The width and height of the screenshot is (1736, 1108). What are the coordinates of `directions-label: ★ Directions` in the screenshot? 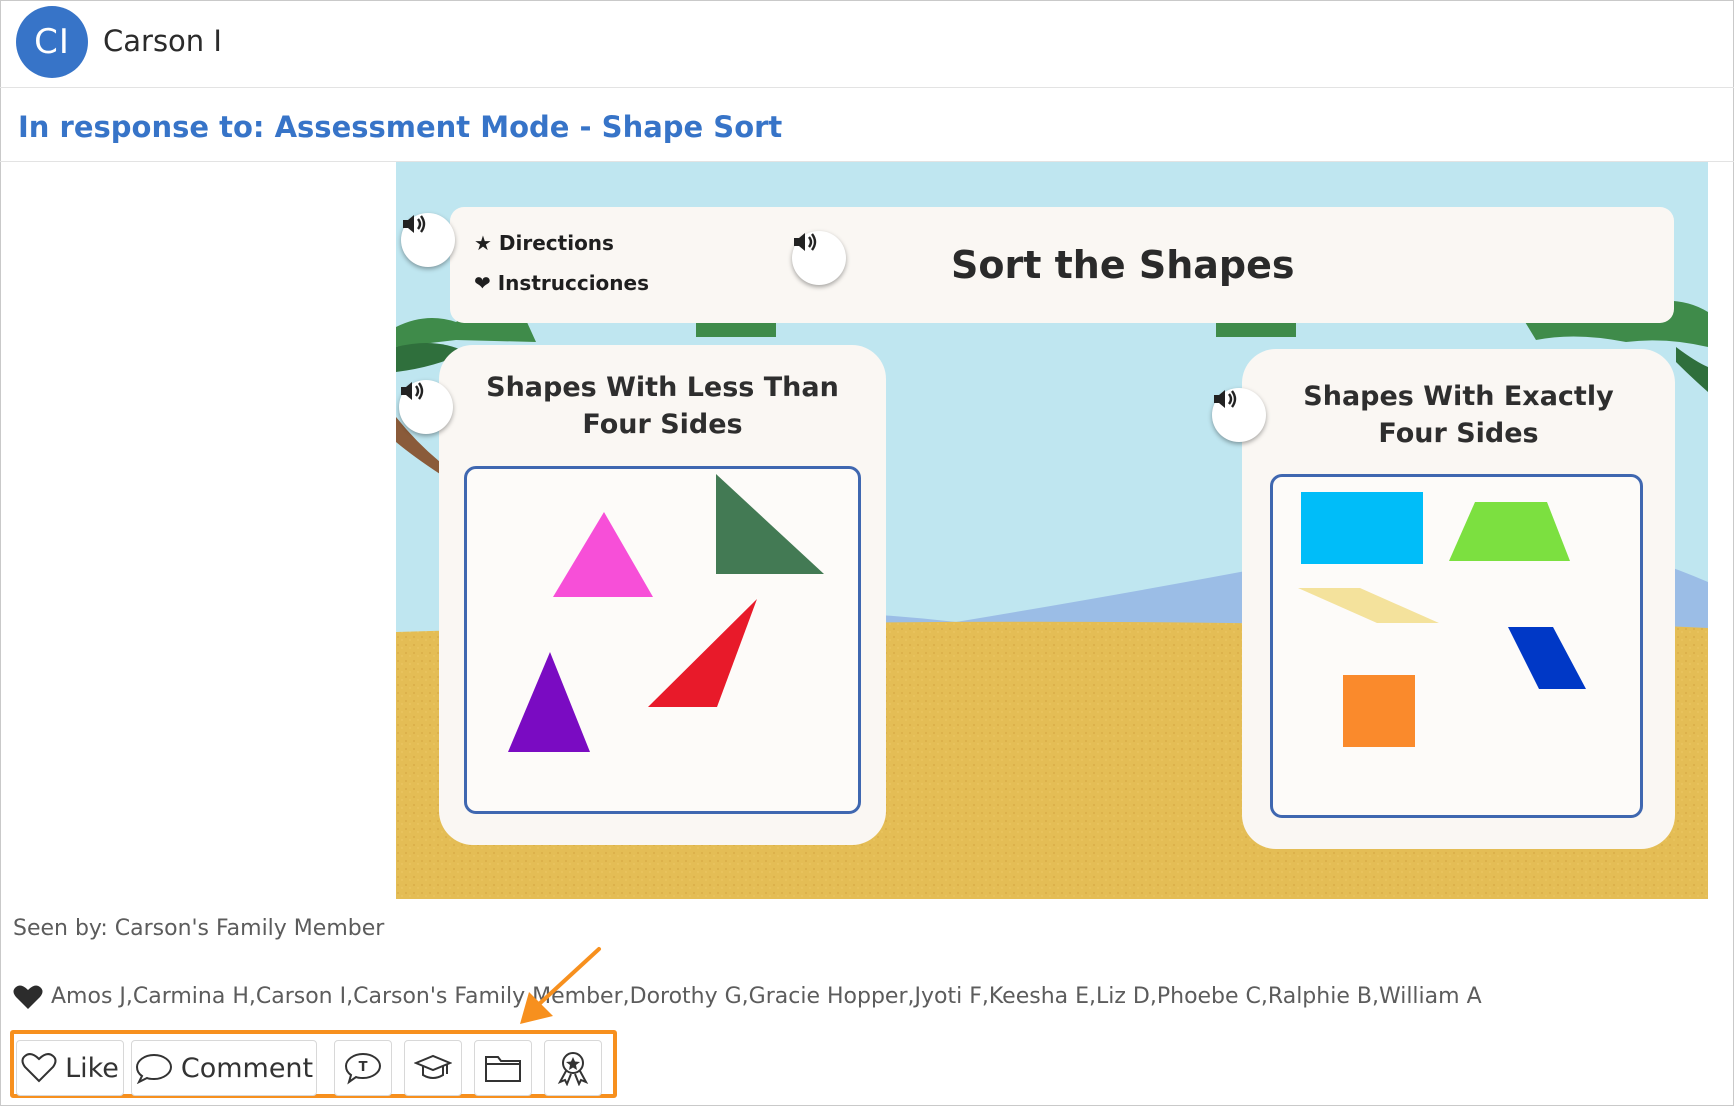 It's located at (544, 243).